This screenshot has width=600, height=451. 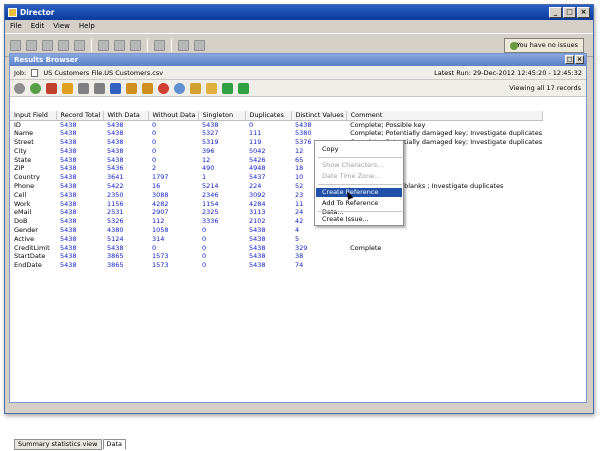 I want to click on cell-value: 5326, so click(x=125, y=221).